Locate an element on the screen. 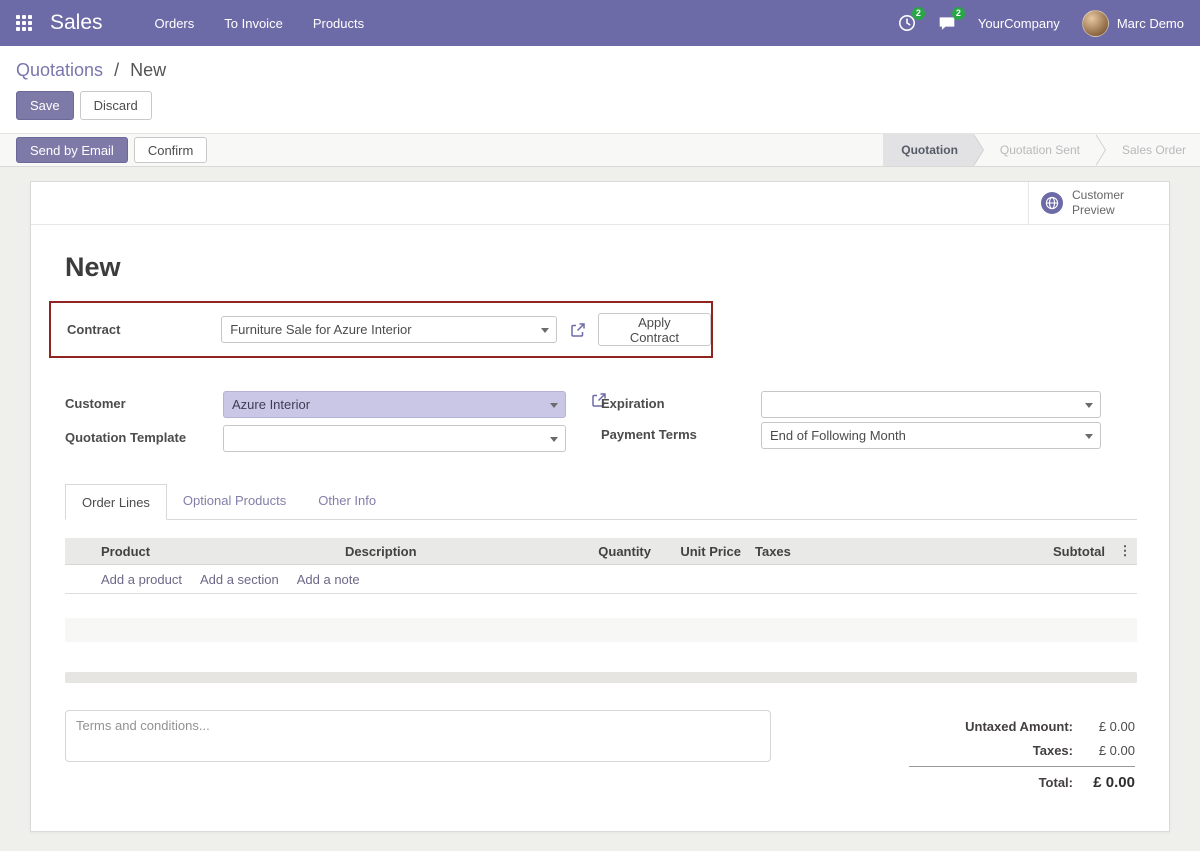  total-label: Total: is located at coordinates (1055, 782).